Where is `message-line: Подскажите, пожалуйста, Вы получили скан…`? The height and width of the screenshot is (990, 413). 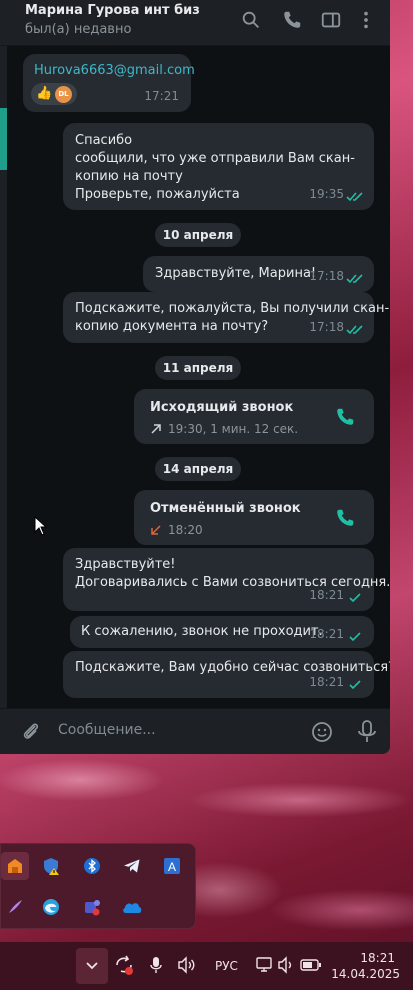 message-line: Подскажите, пожалуйста, Вы получили скан… is located at coordinates (232, 308).